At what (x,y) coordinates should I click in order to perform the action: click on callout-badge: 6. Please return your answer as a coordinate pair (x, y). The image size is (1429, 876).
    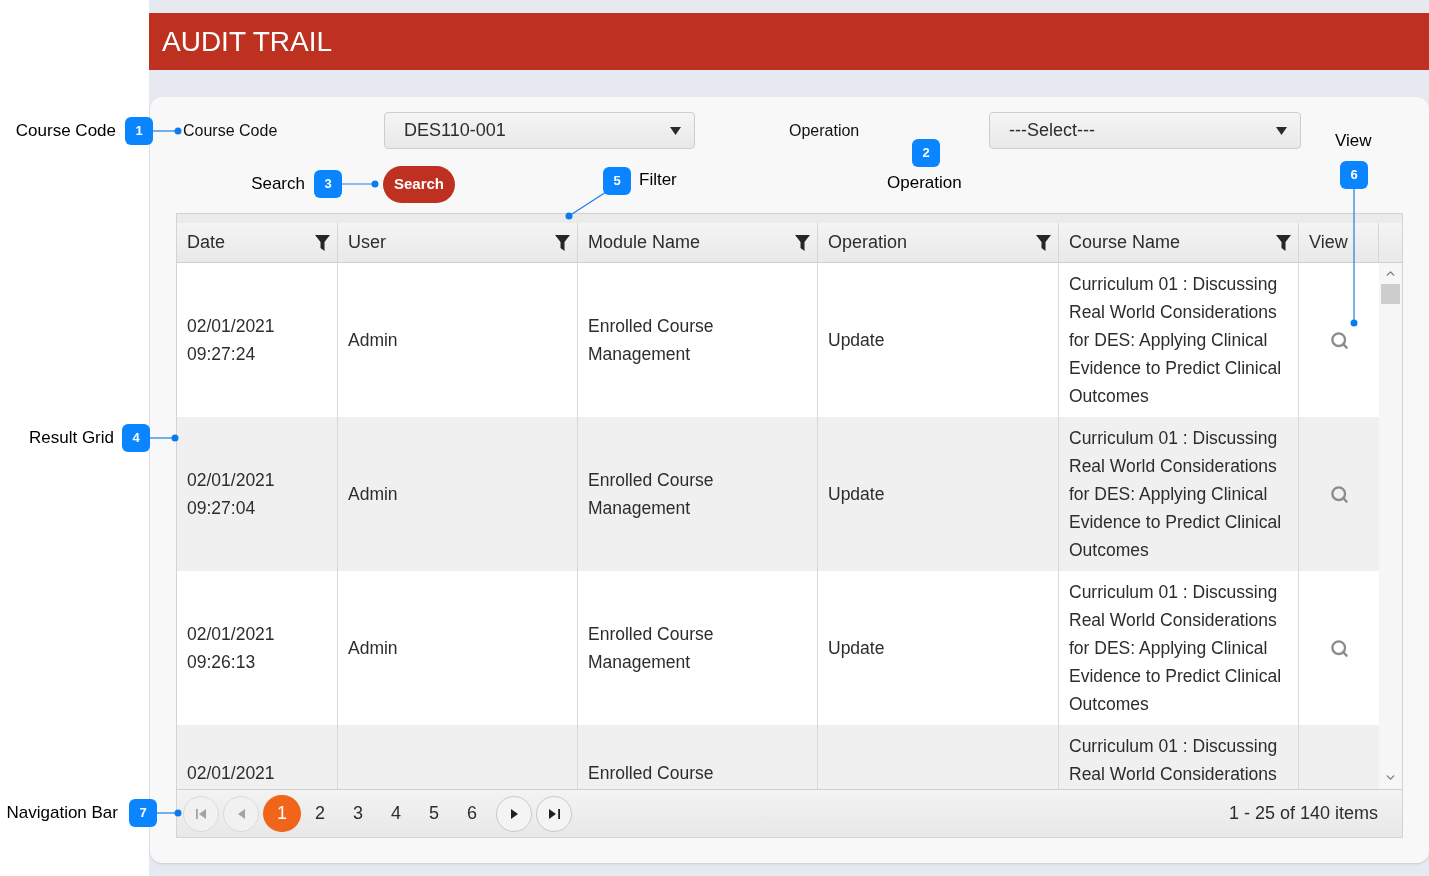
    Looking at the image, I should click on (1354, 175).